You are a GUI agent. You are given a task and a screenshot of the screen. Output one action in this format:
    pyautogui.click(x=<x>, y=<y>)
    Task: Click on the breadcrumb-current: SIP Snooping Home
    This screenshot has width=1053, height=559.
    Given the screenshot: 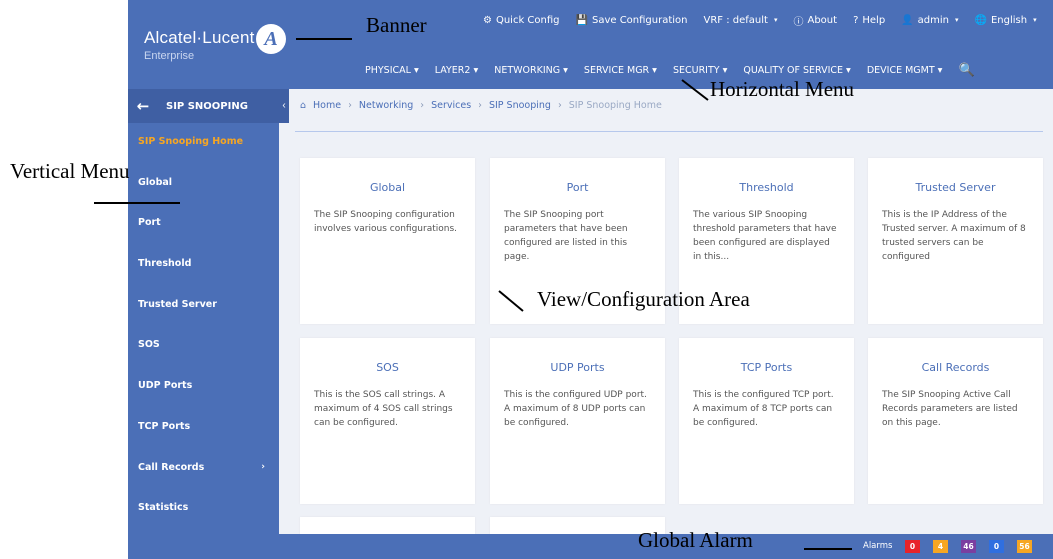 What is the action you would take?
    pyautogui.click(x=615, y=105)
    